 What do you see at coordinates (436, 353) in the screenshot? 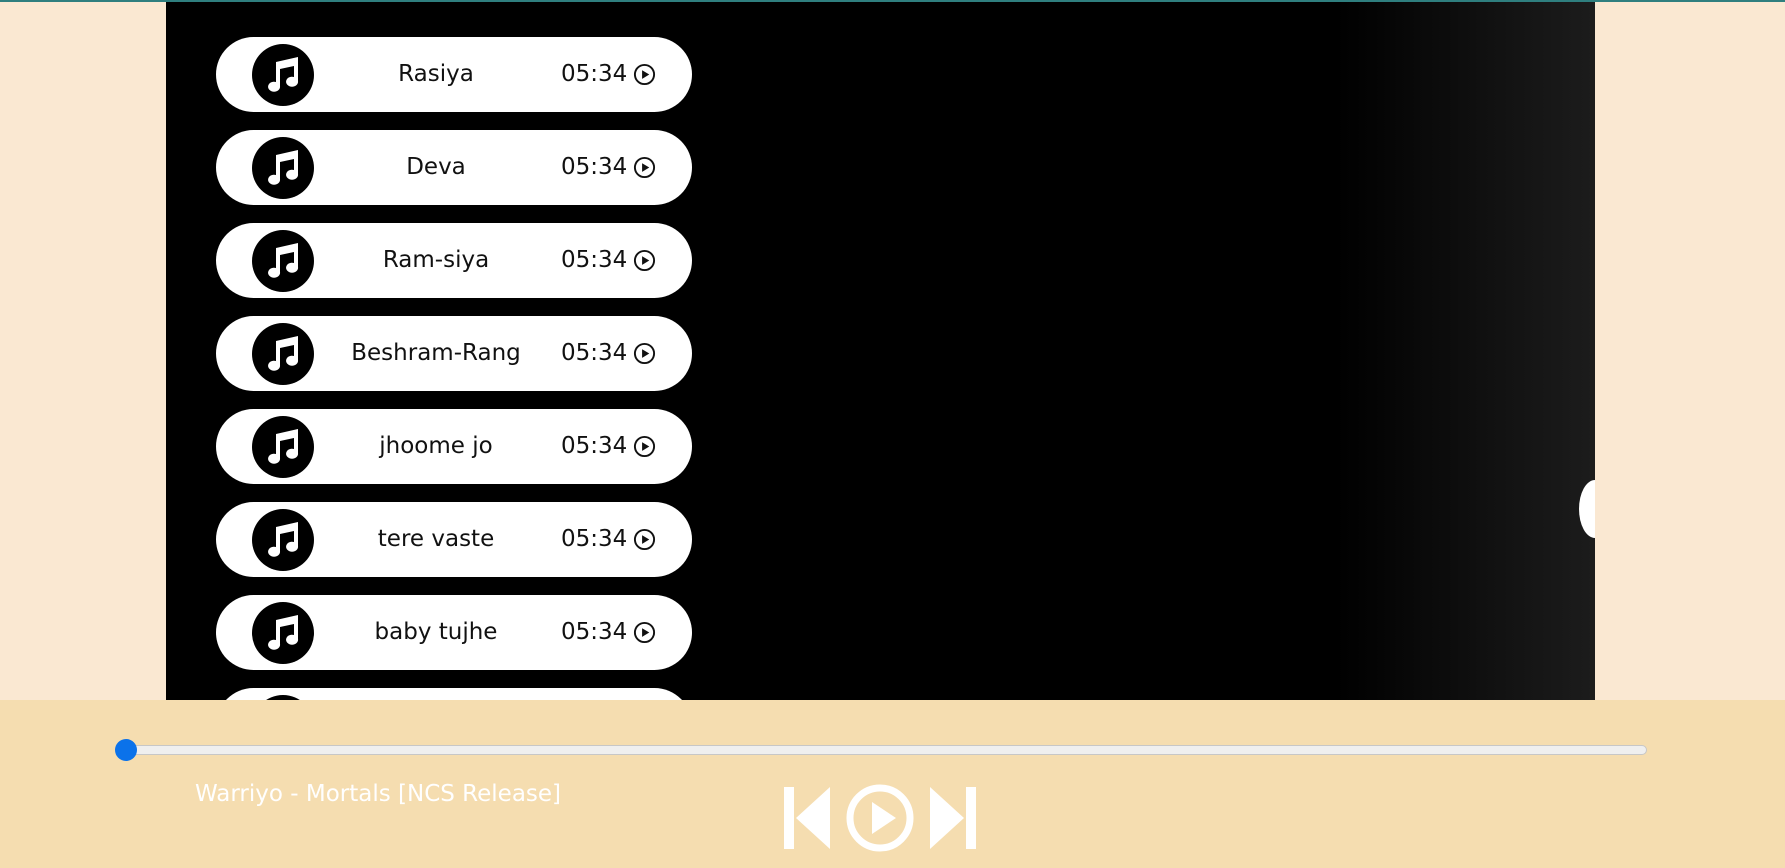
I see `song-title: Beshram-Rang` at bounding box center [436, 353].